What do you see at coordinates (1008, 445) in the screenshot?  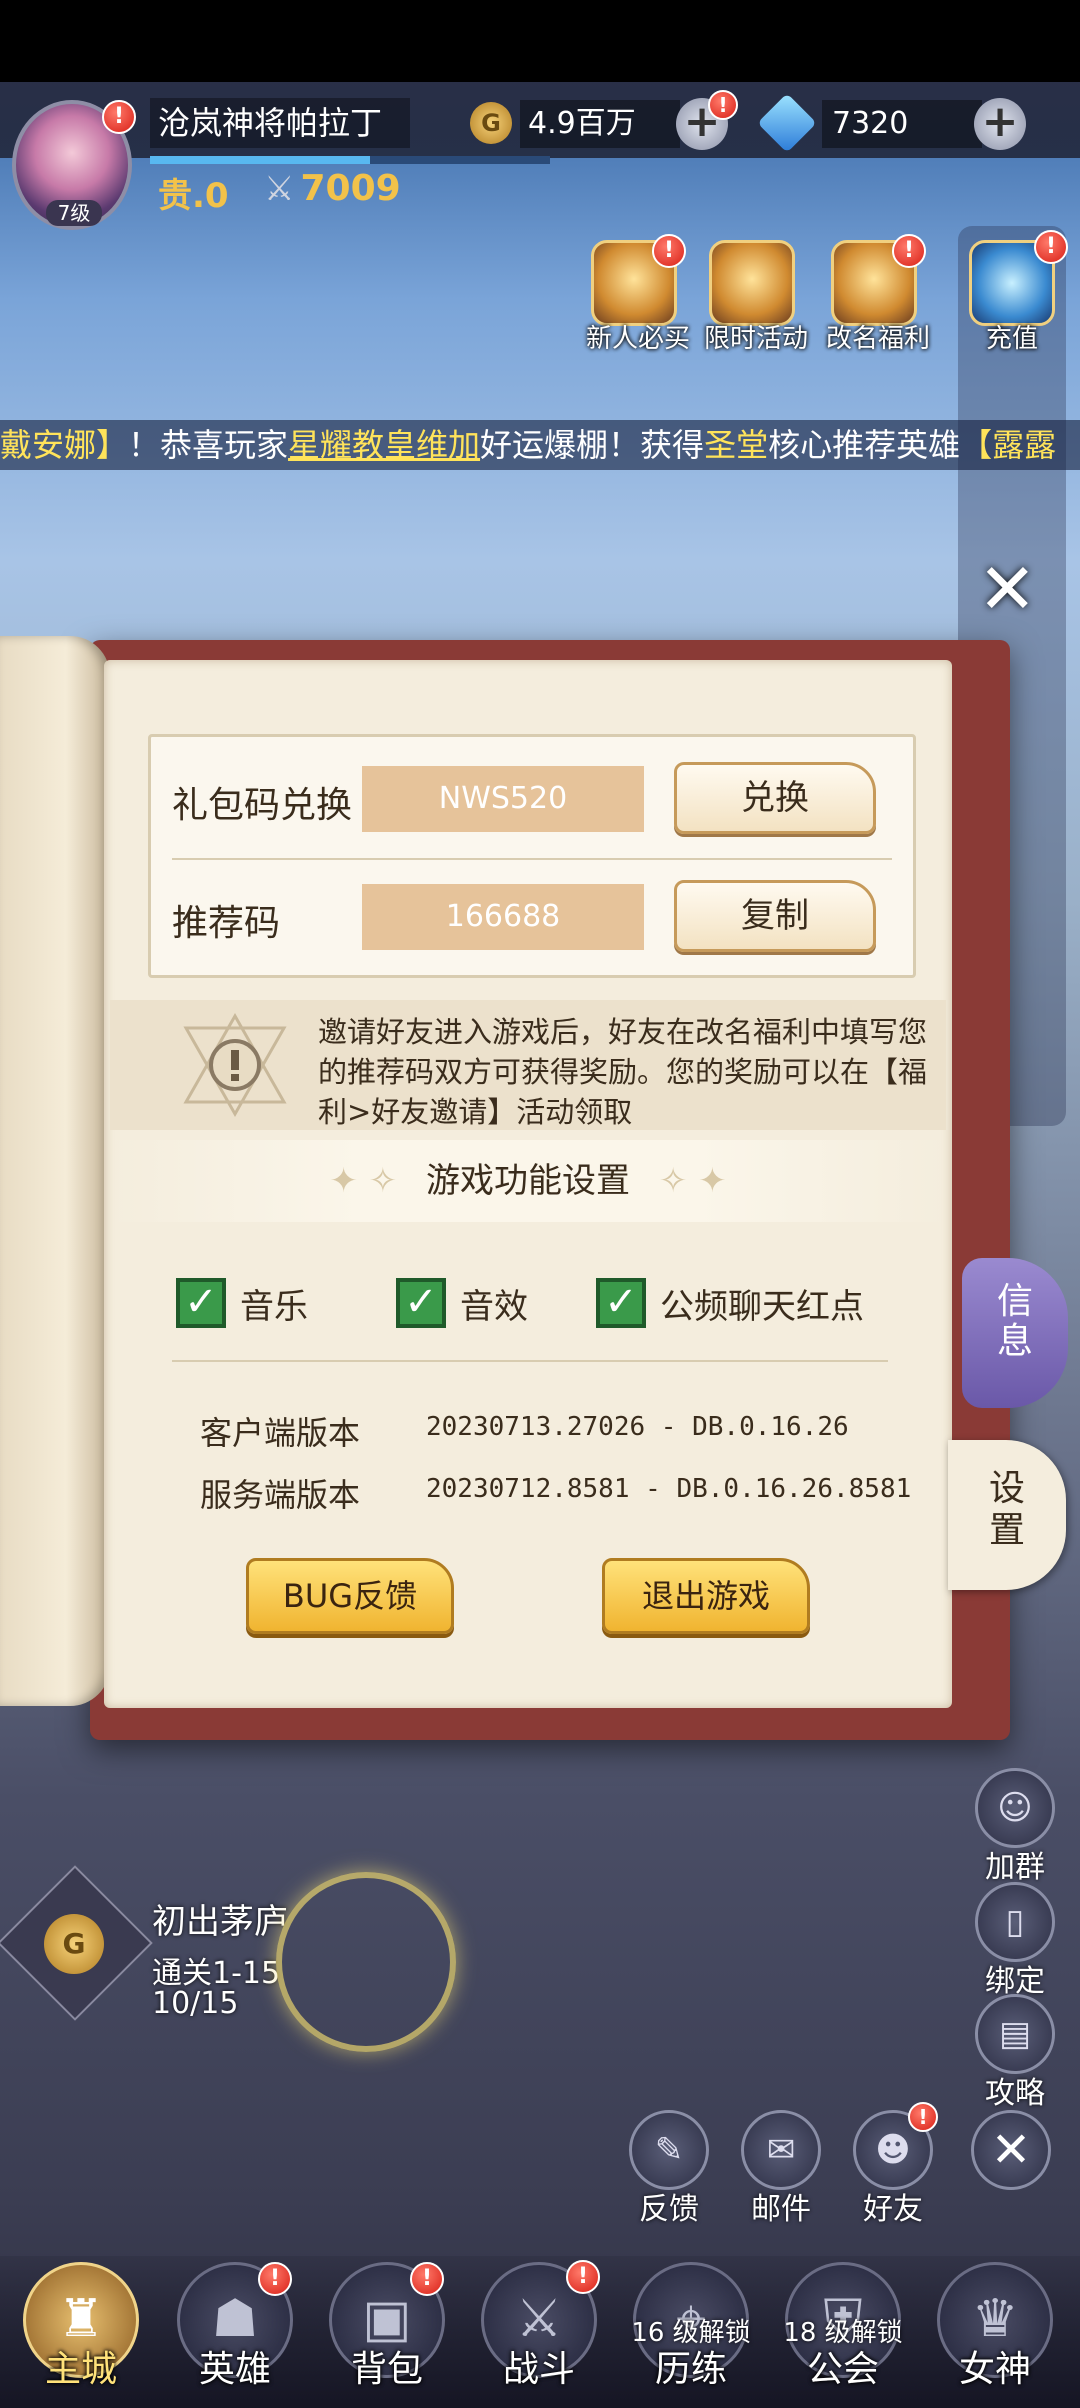 I see `ticker-text: 【露露` at bounding box center [1008, 445].